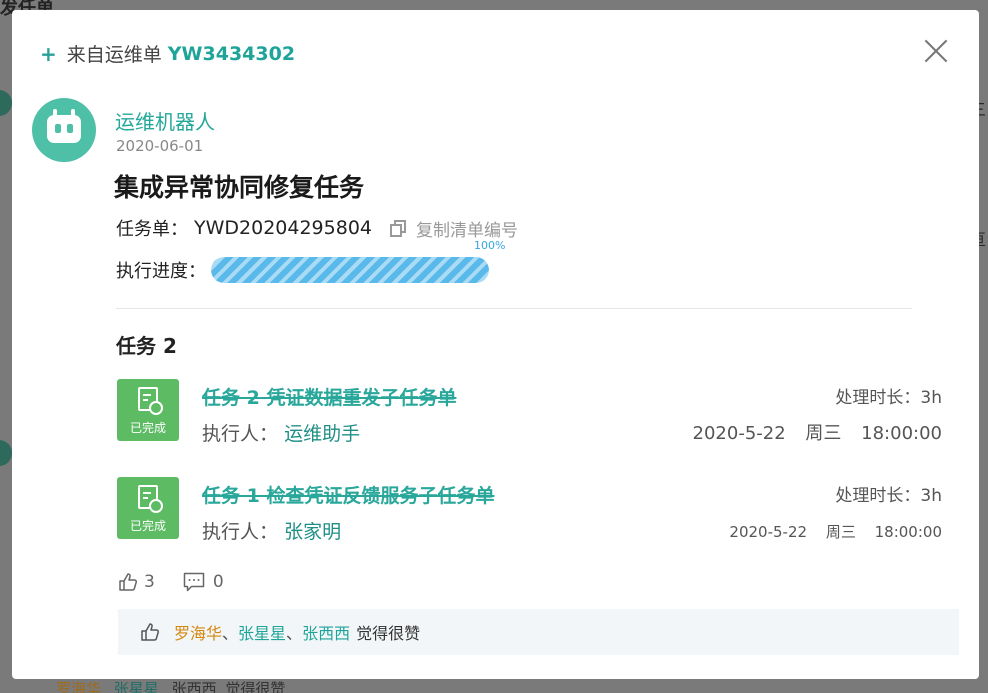  I want to click on comments-count: 0, so click(218, 582).